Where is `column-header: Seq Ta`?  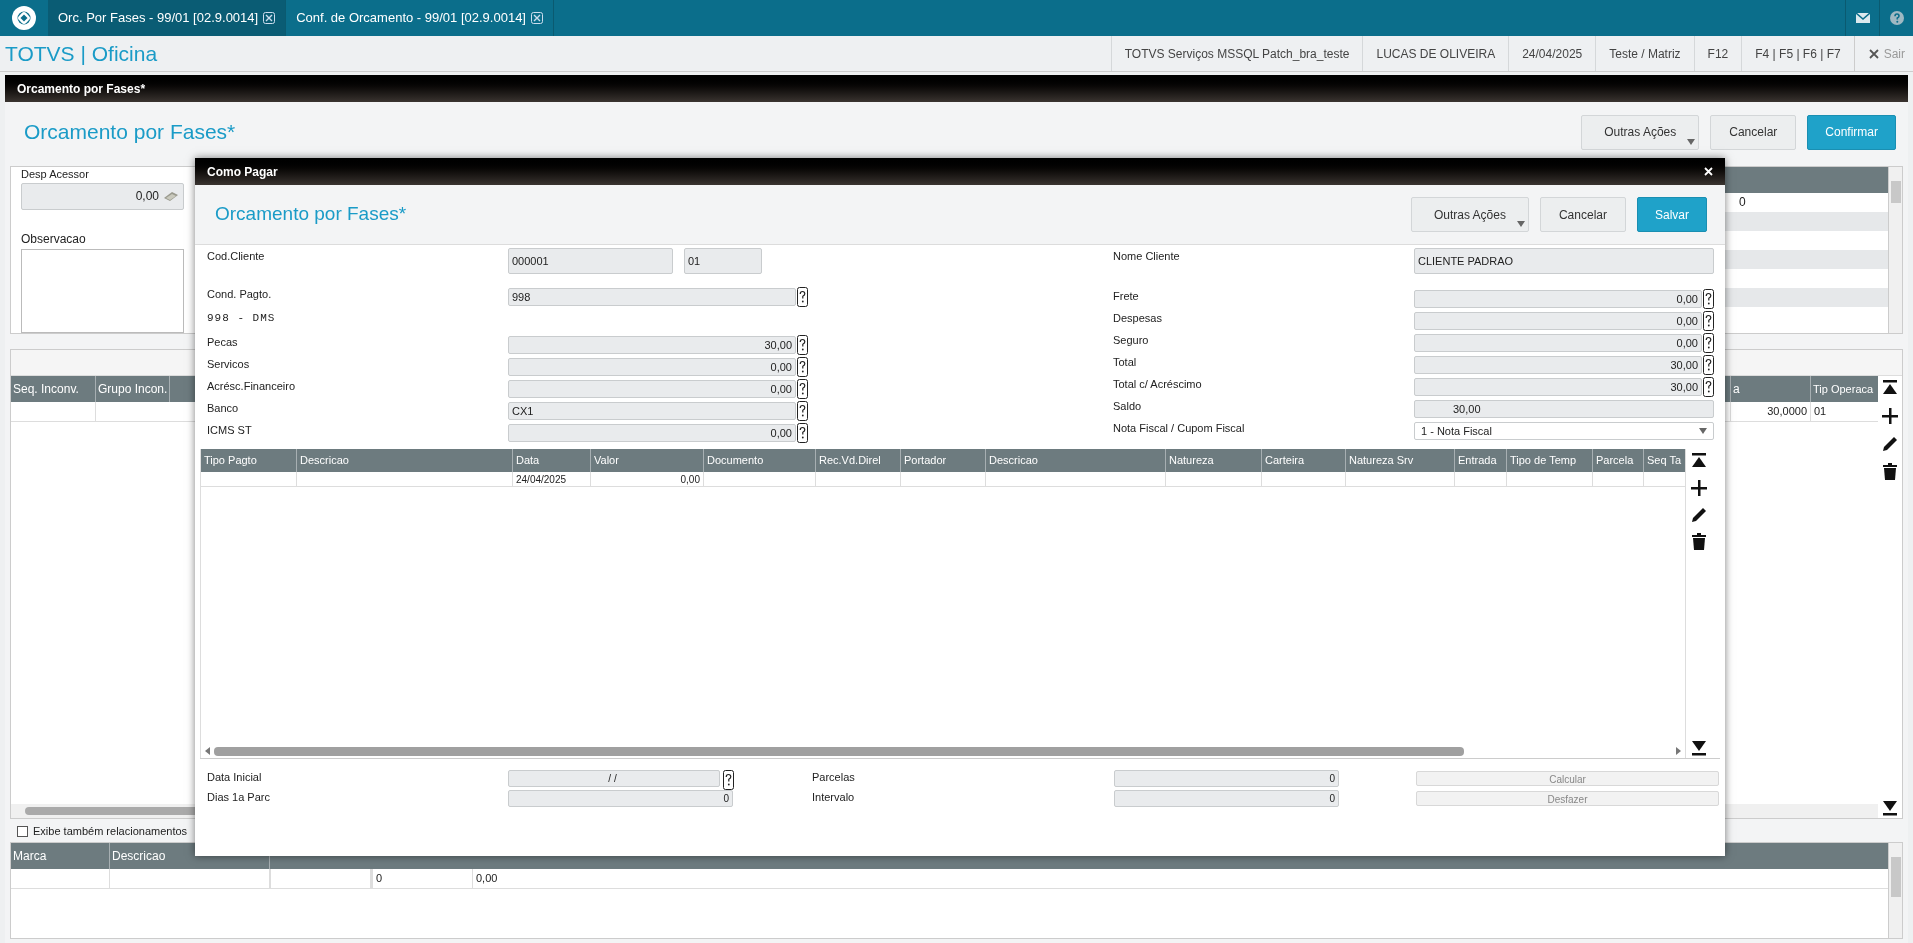 column-header: Seq Ta is located at coordinates (1664, 460).